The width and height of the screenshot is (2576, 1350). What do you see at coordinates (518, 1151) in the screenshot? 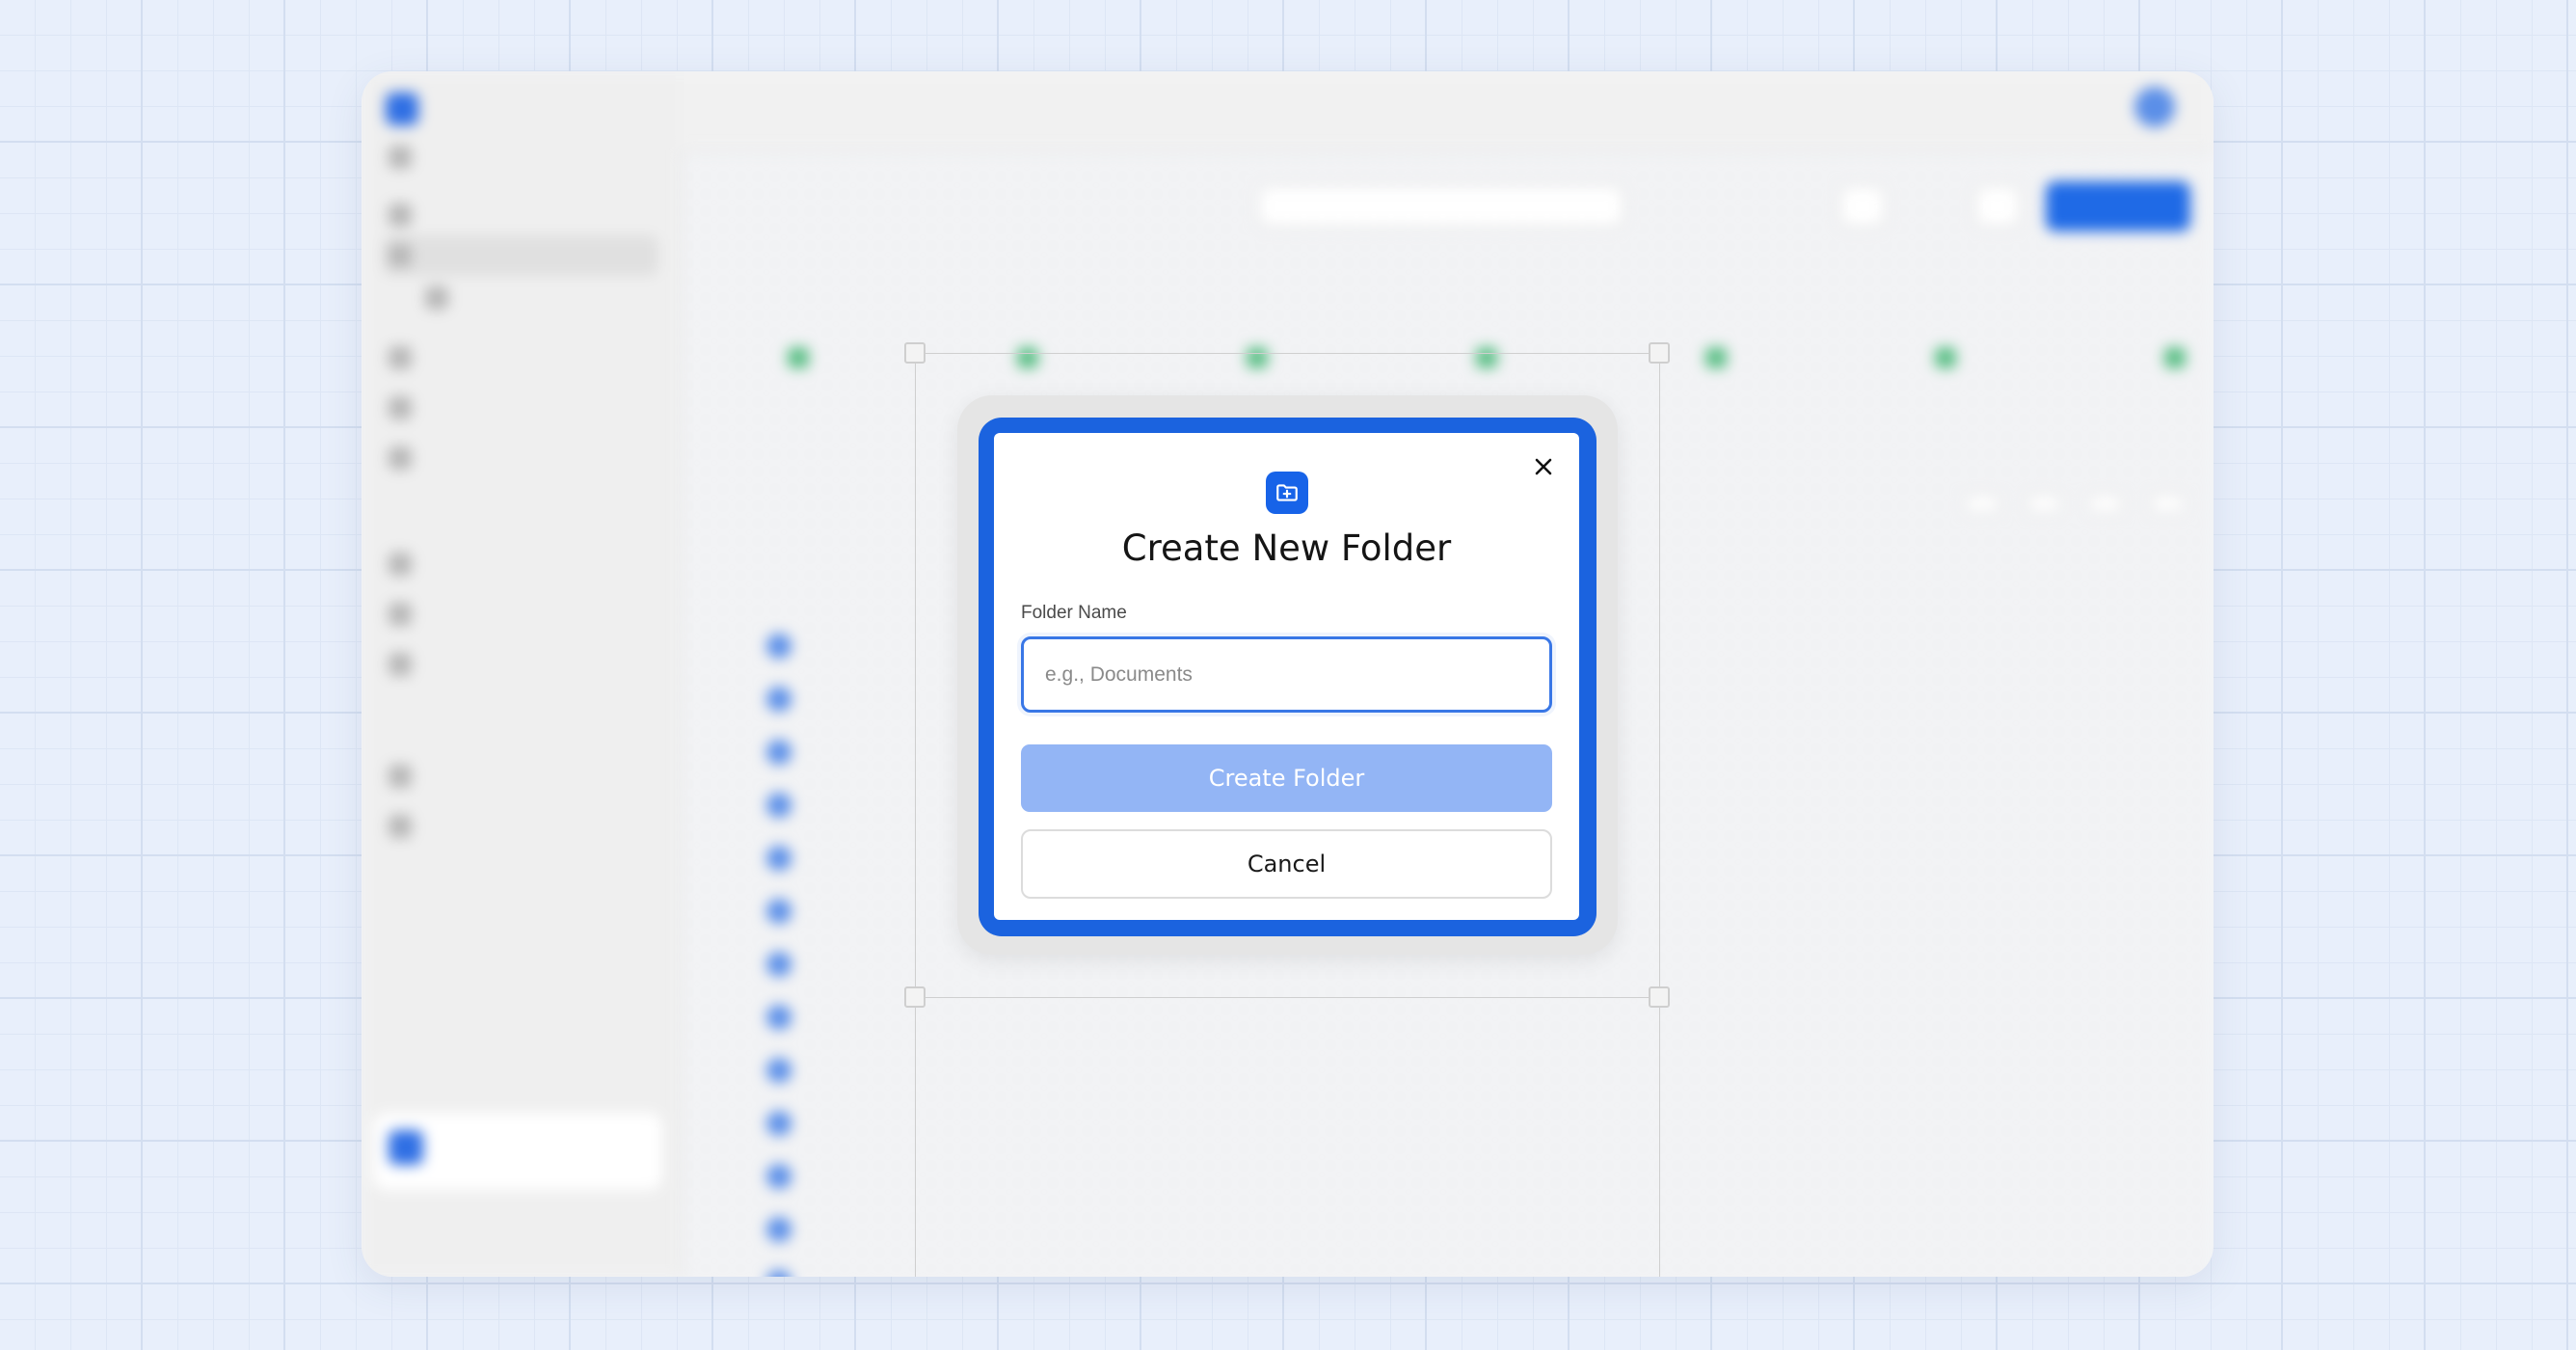
I see `profile-card` at bounding box center [518, 1151].